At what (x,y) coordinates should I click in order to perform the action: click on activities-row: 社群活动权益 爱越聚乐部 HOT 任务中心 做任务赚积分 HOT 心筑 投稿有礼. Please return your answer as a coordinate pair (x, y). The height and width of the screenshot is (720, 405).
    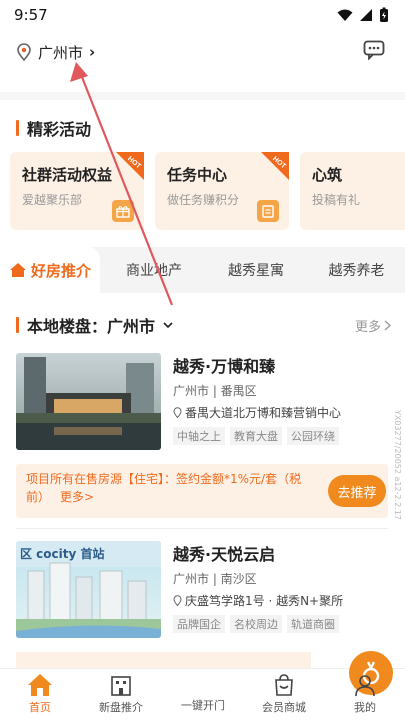
    Looking at the image, I should click on (207, 191).